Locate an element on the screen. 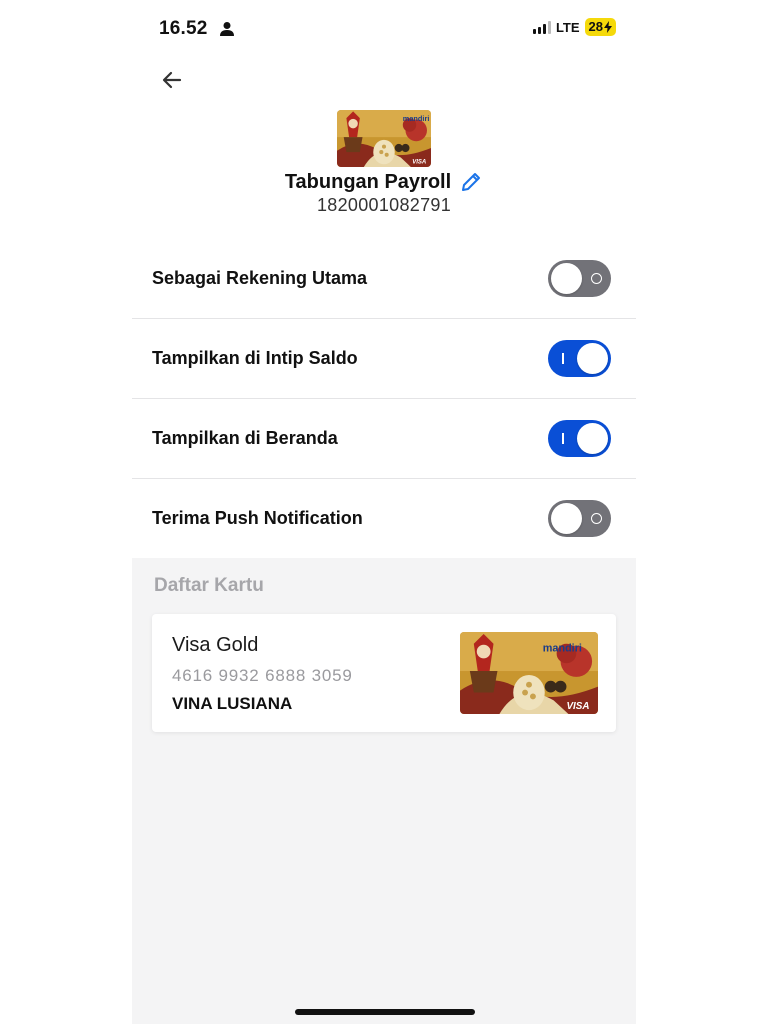 The width and height of the screenshot is (768, 1024). setting-label: Tampilkan di Intip Saldo is located at coordinates (255, 358).